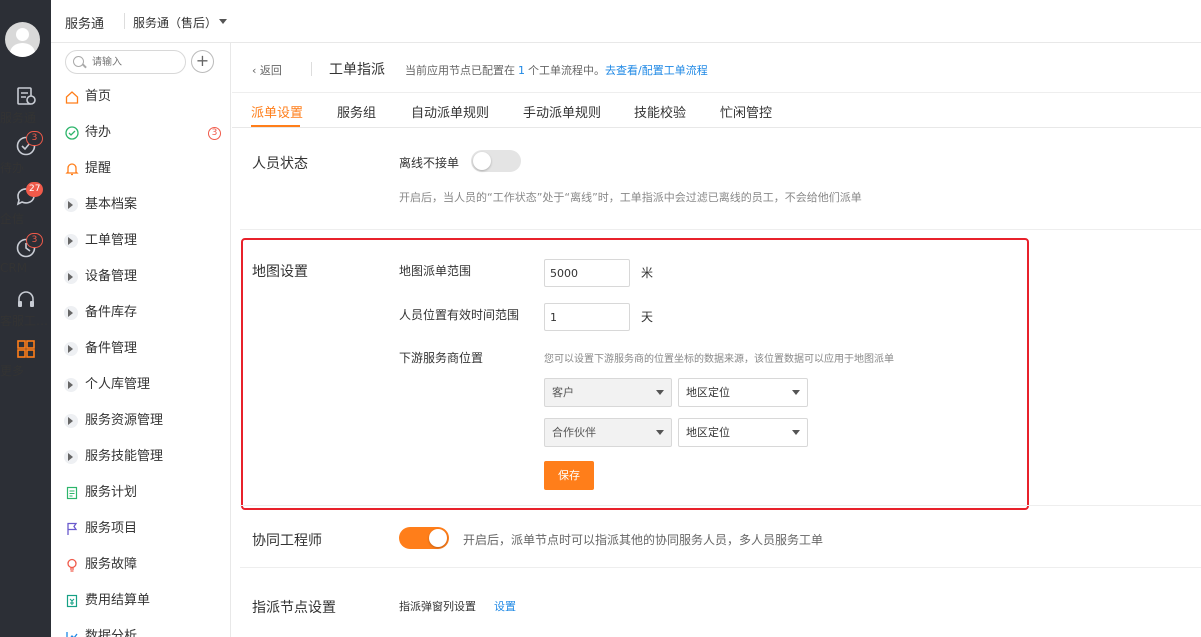 The image size is (1201, 637). What do you see at coordinates (270, 70) in the screenshot?
I see `back-label: 返回` at bounding box center [270, 70].